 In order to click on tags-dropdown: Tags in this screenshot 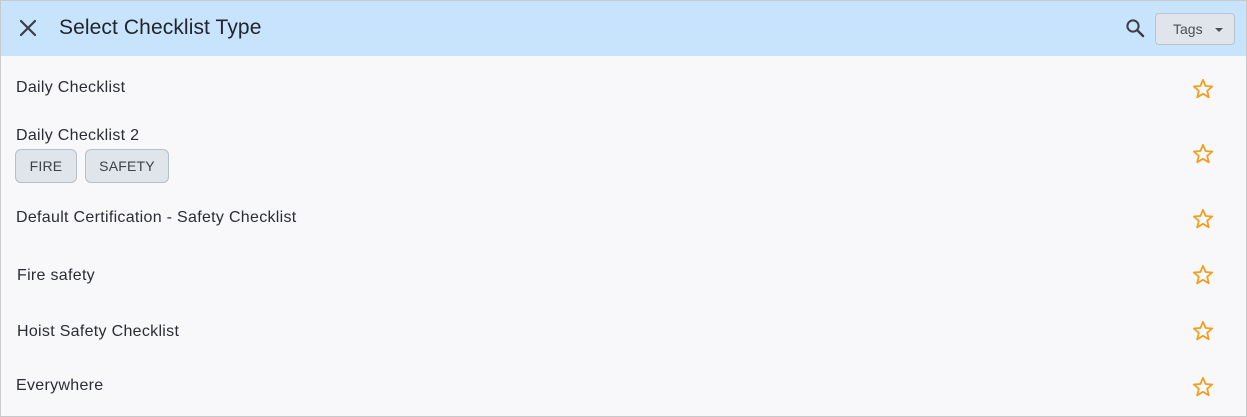, I will do `click(1195, 29)`.